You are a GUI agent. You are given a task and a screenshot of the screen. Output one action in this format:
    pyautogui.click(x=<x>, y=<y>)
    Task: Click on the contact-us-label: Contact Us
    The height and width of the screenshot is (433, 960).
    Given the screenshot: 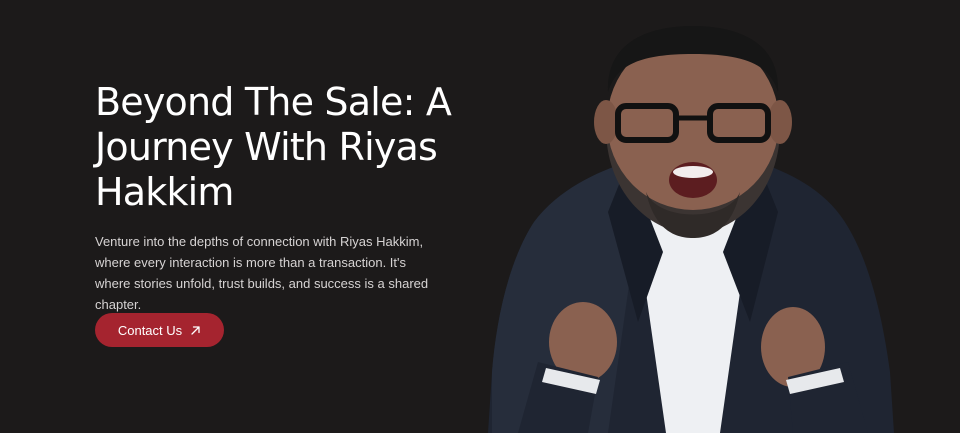 What is the action you would take?
    pyautogui.click(x=150, y=330)
    